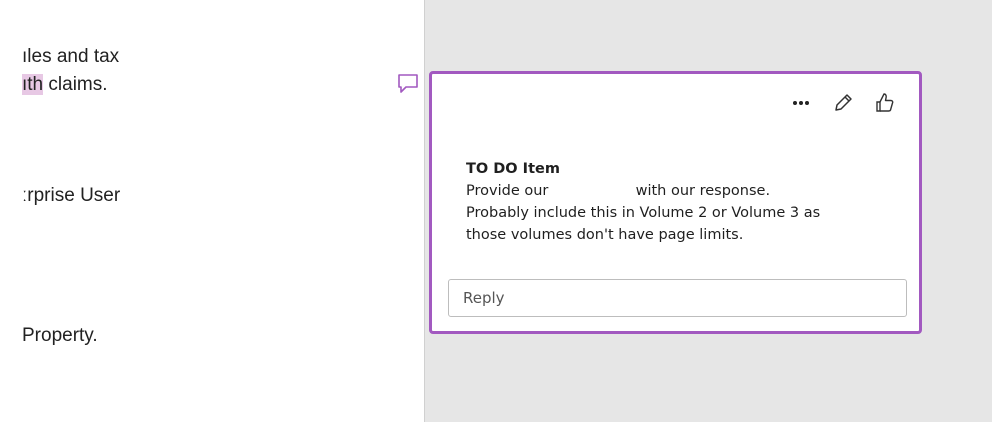 This screenshot has height=422, width=992. I want to click on redacted-text, so click(591, 191).